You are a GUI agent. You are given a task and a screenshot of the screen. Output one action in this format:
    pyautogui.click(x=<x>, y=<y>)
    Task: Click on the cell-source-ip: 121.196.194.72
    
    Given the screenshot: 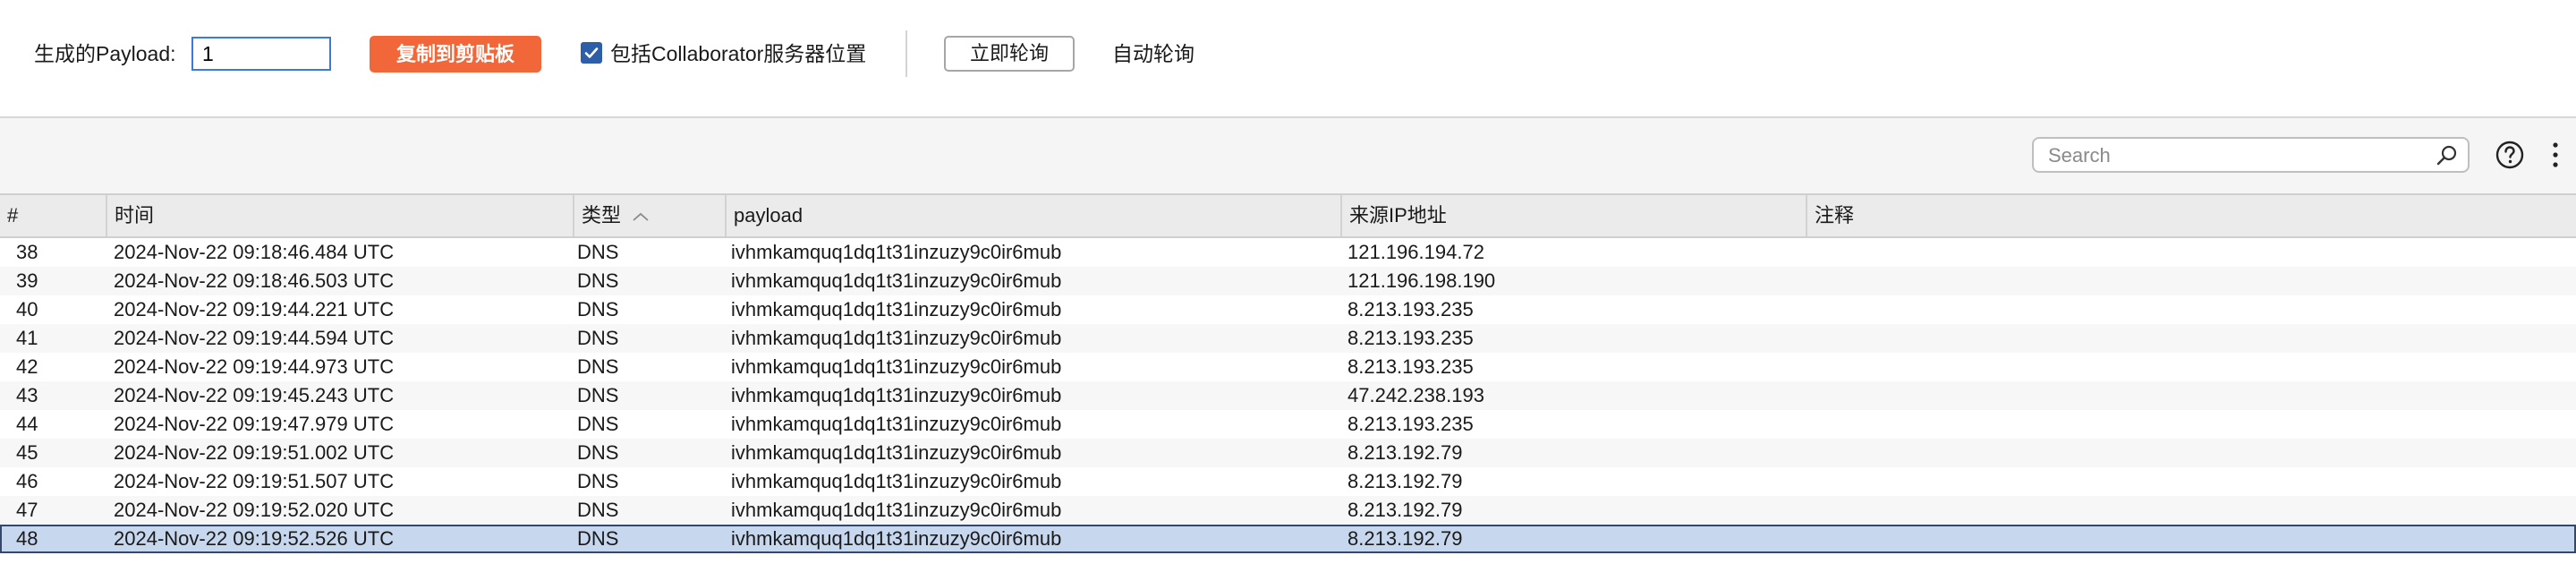 What is the action you would take?
    pyautogui.click(x=1416, y=252)
    